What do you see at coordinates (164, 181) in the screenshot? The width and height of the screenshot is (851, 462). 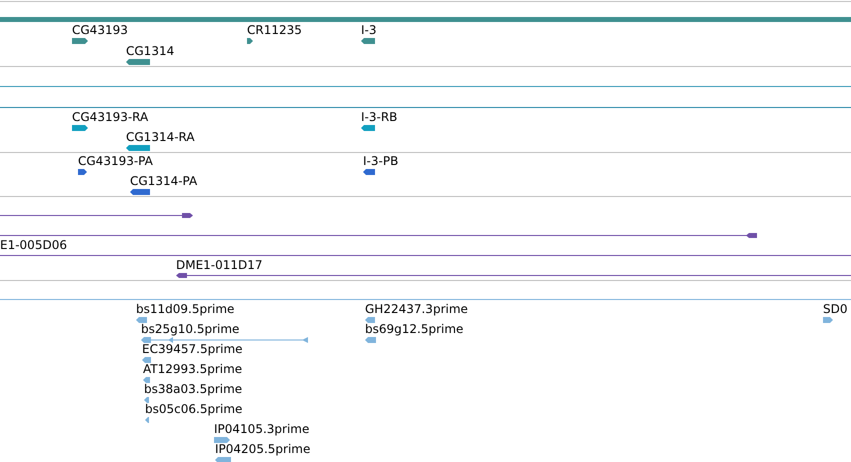 I see `feature-label: CG1314-PA` at bounding box center [164, 181].